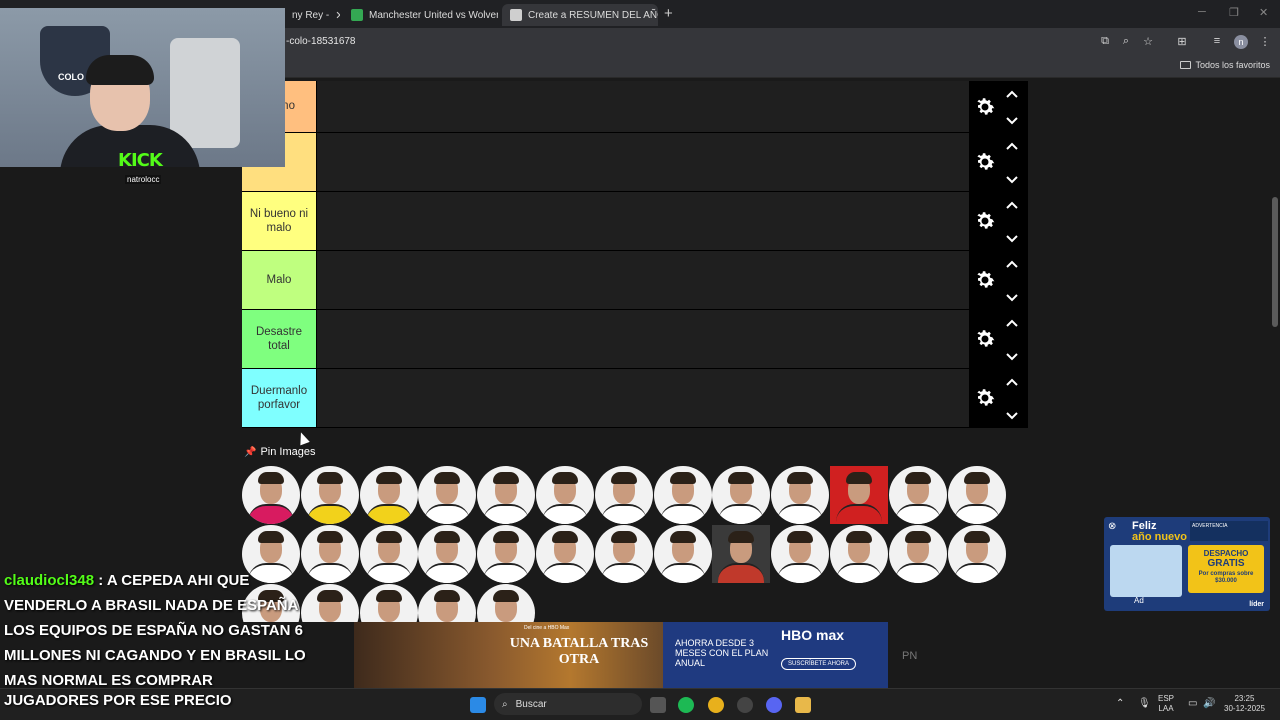 The image size is (1280, 720). Describe the element at coordinates (118, 700) in the screenshot. I see `chat-text: JUGADORES POR ESE PRECIO` at that location.